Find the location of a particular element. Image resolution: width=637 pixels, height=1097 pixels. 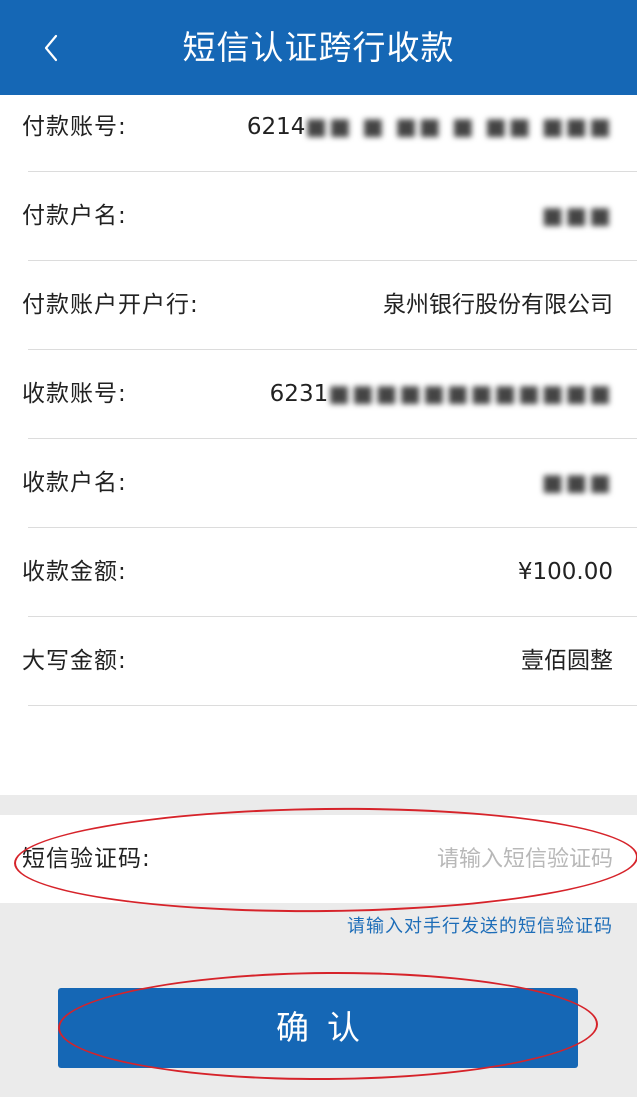

payer-account-label: 付款账号: is located at coordinates (74, 127).